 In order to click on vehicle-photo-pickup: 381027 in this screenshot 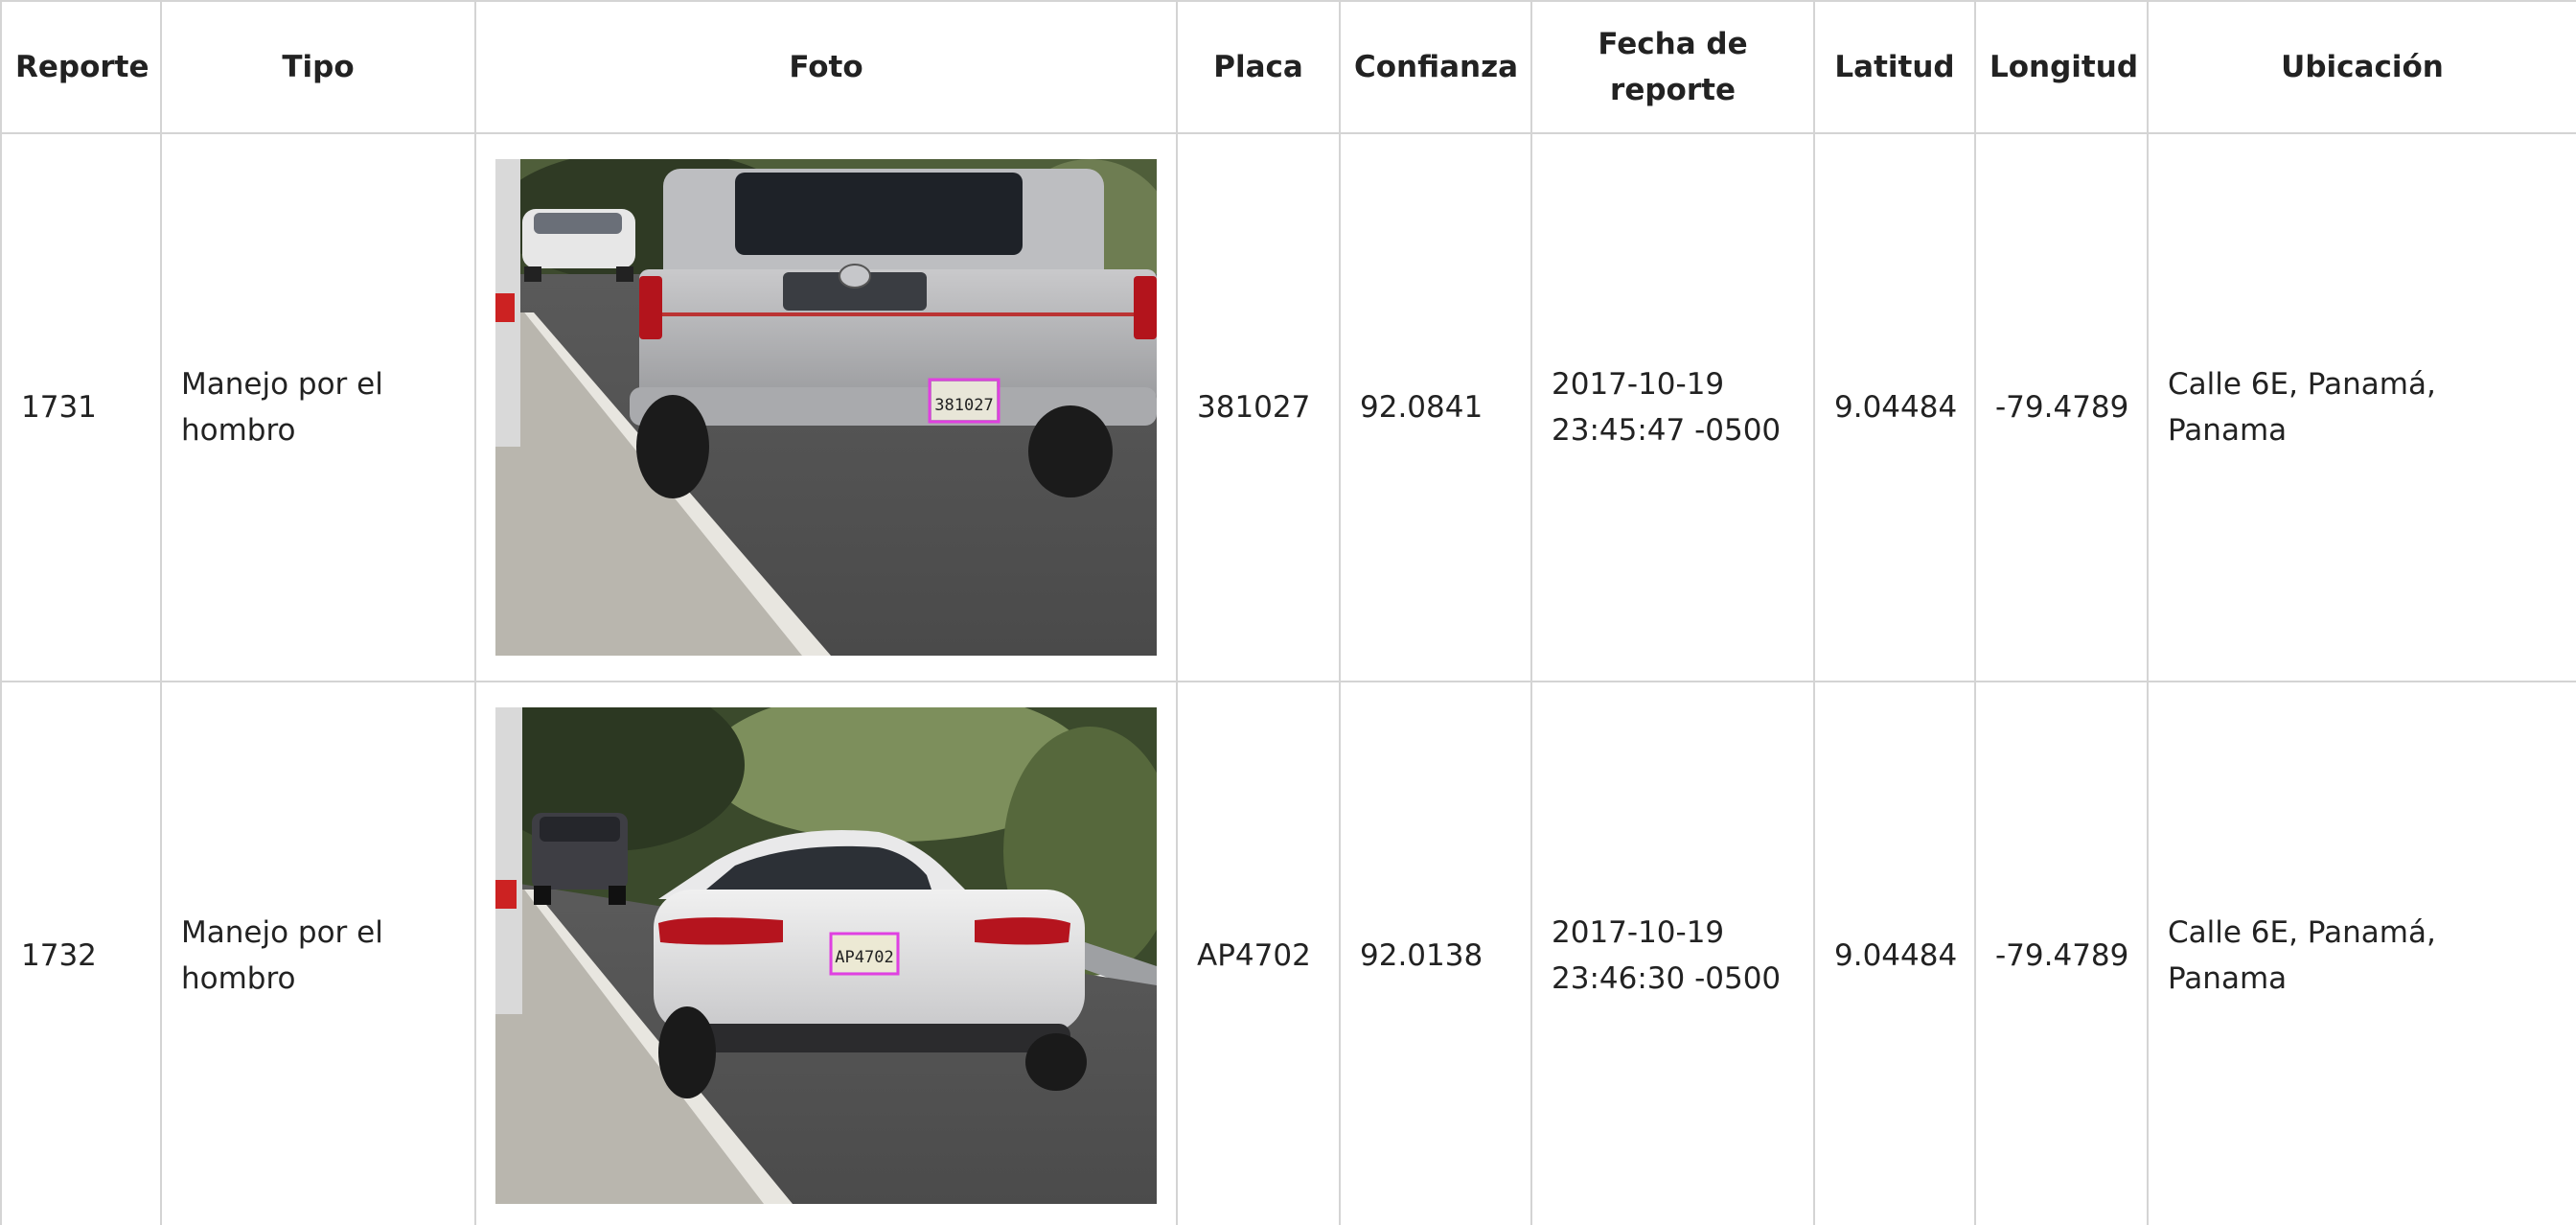, I will do `click(826, 407)`.